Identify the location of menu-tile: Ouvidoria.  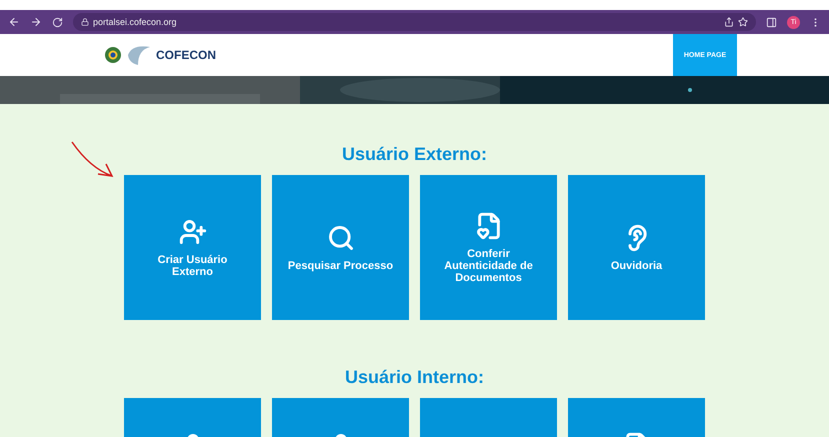
(636, 247).